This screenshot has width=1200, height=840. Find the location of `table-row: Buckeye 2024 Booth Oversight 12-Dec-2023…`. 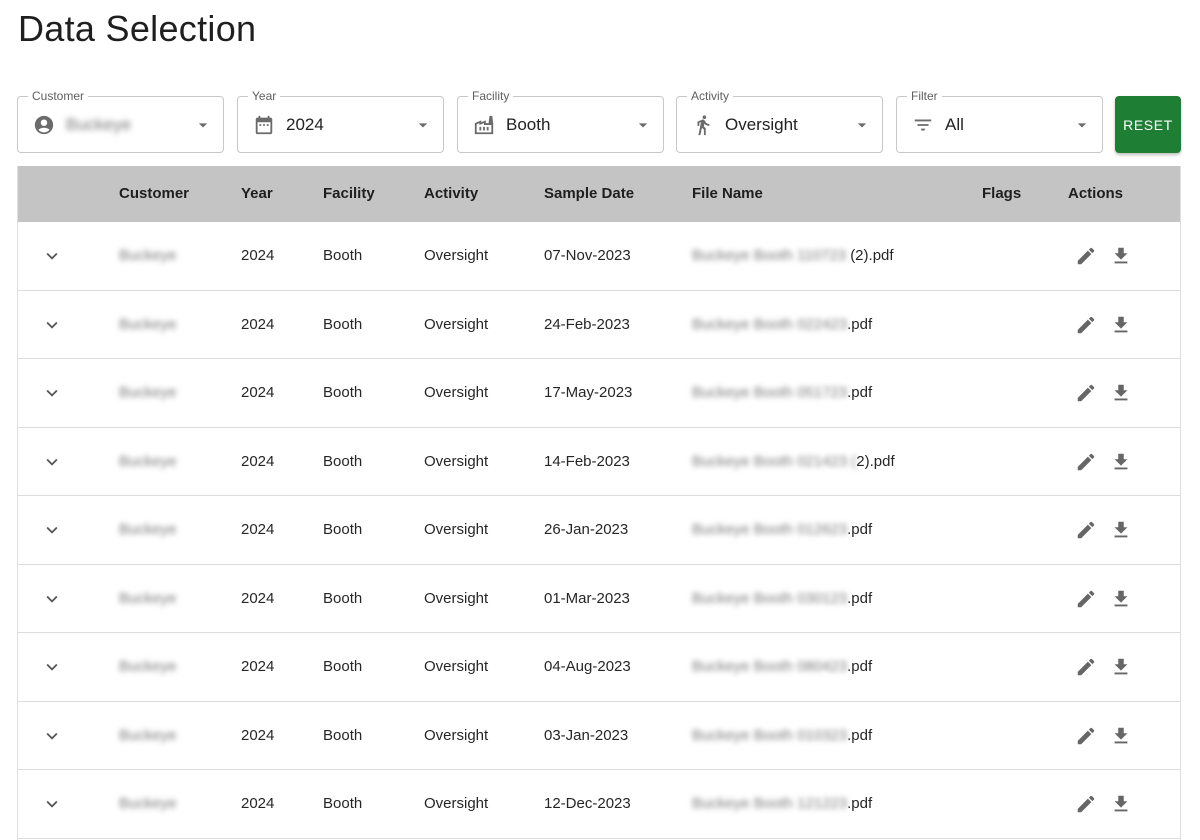

table-row: Buckeye 2024 Booth Oversight 12-Dec-2023… is located at coordinates (599, 804).